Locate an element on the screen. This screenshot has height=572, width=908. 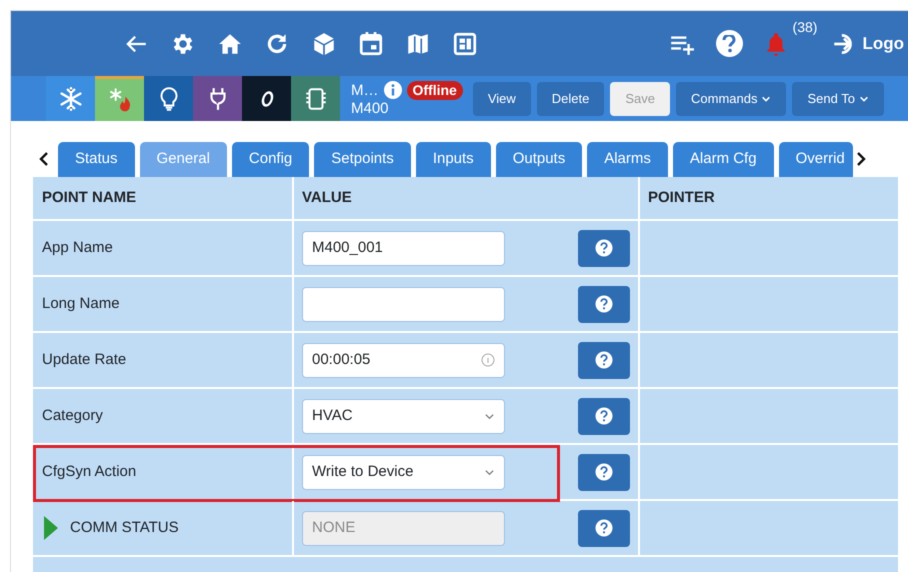
toolbar-button: Commands is located at coordinates (731, 99).